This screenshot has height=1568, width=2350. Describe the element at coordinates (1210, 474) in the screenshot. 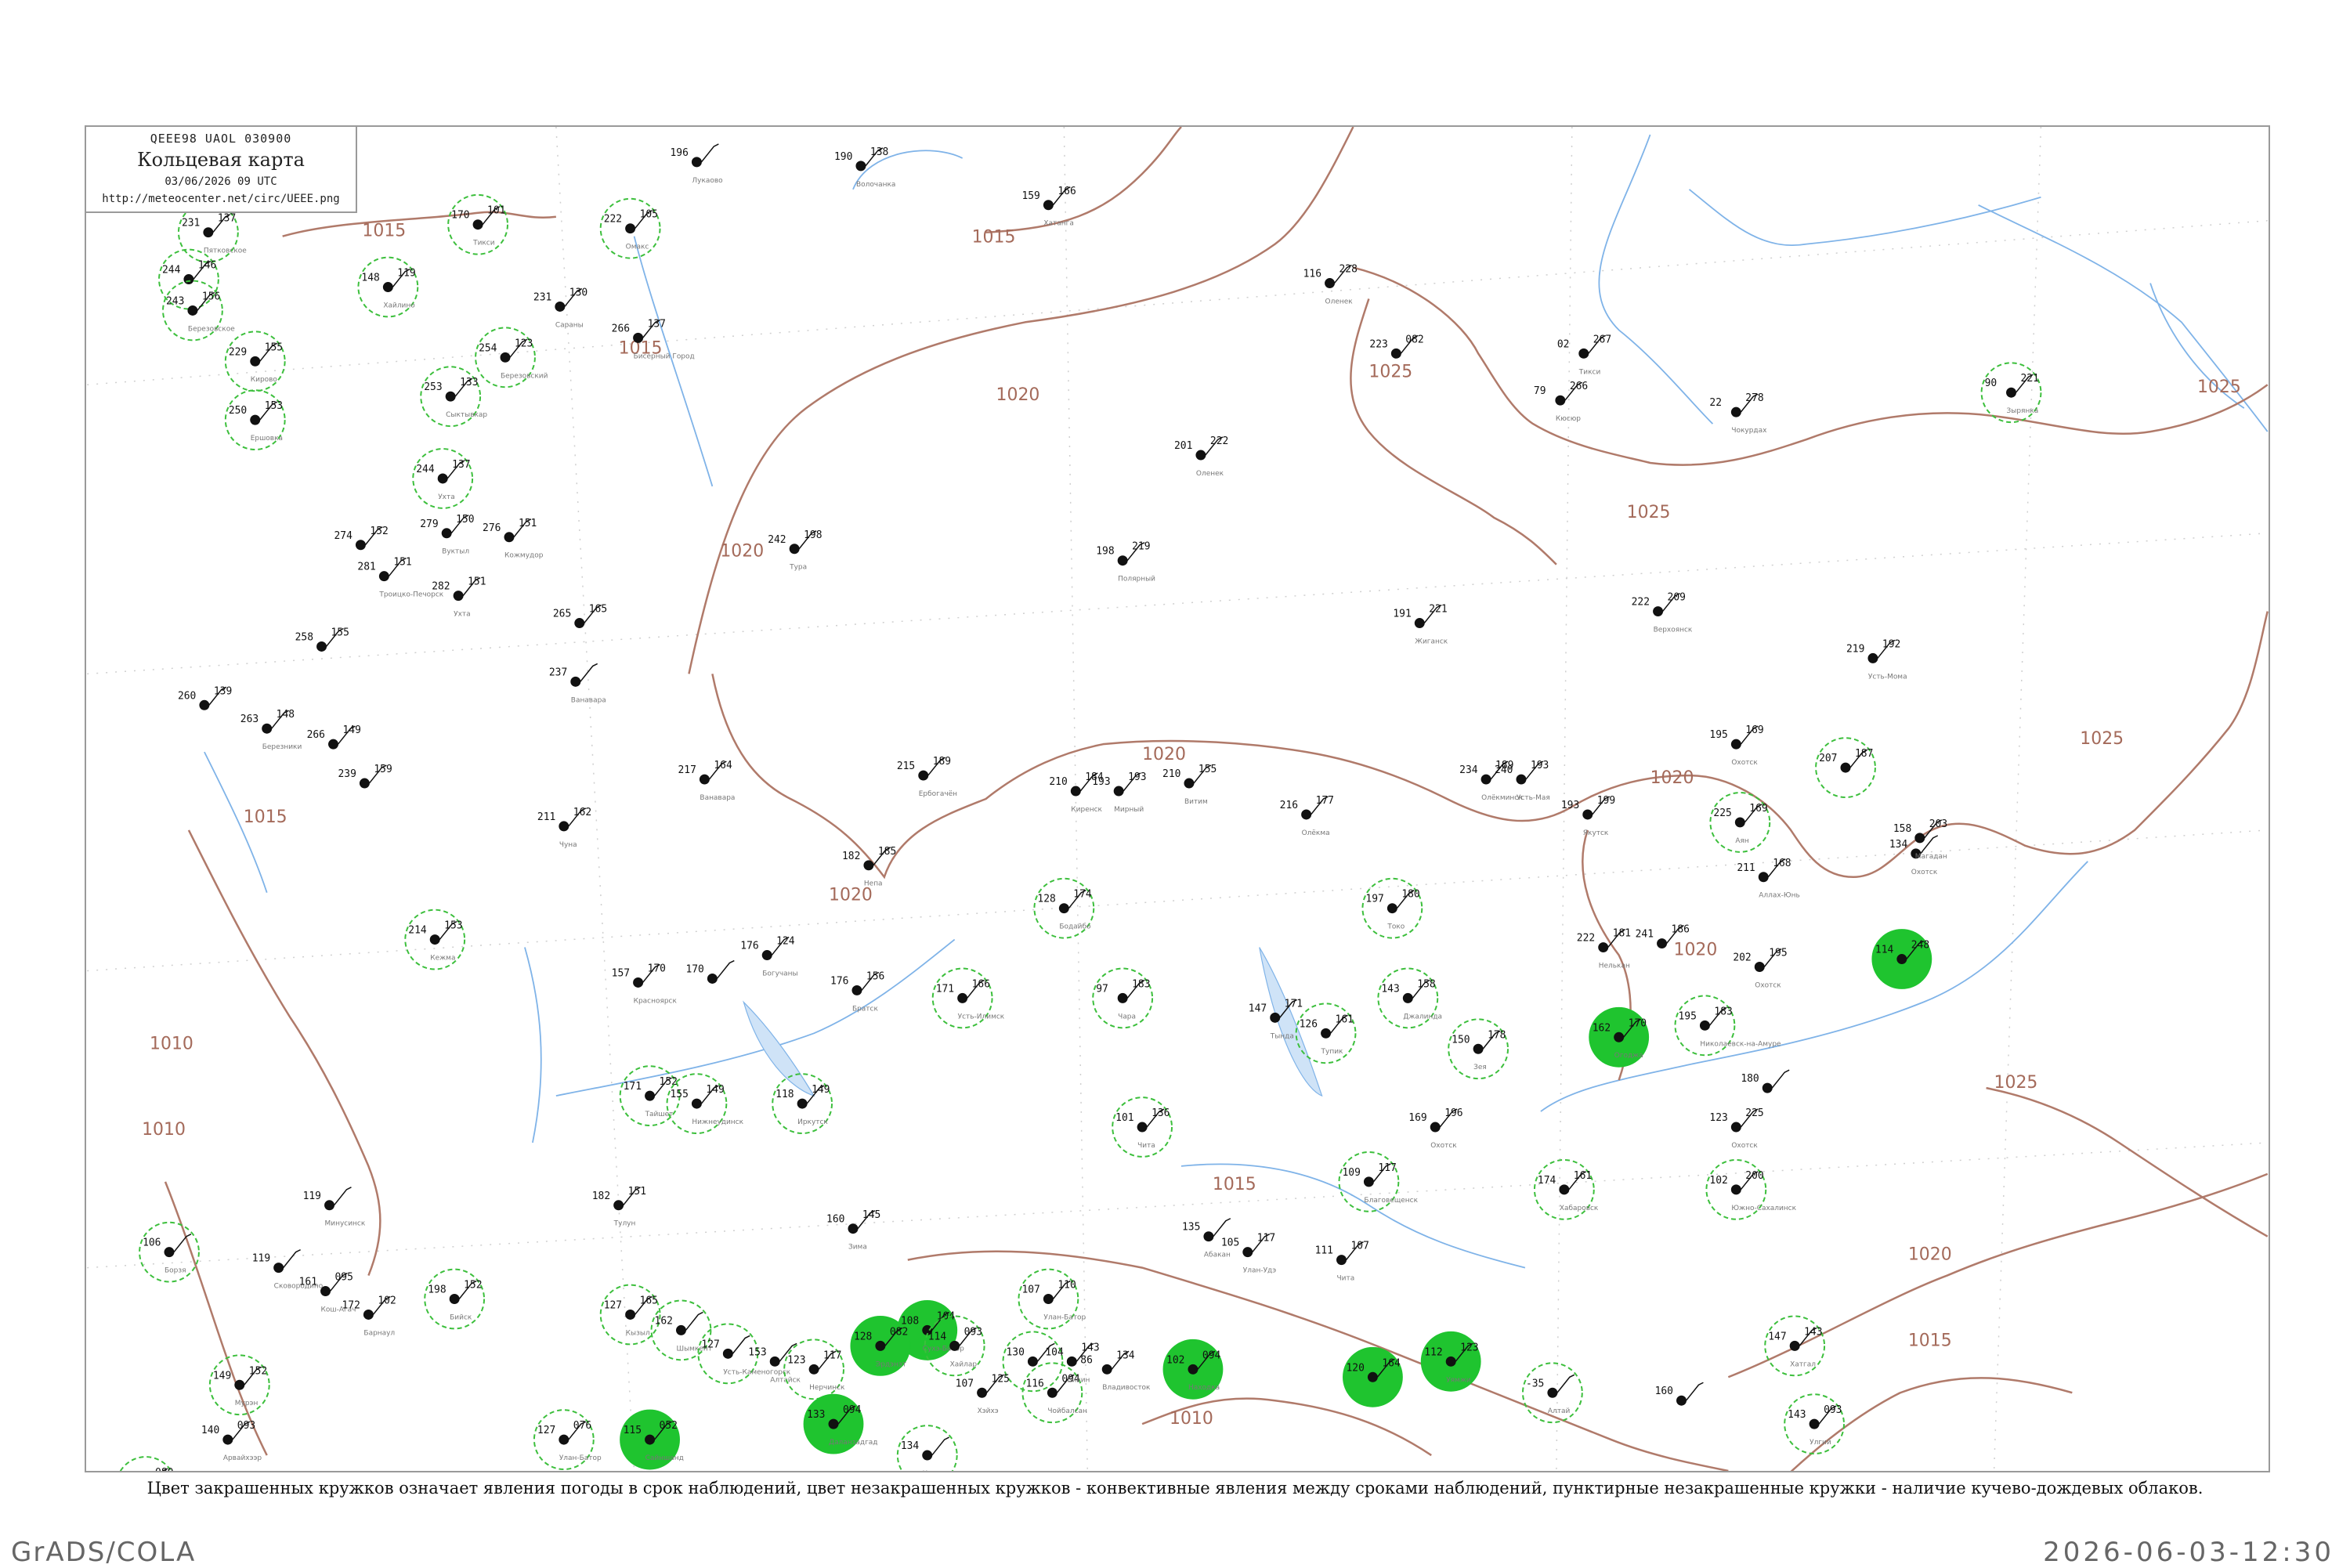

I see `station-name: Оленек` at that location.